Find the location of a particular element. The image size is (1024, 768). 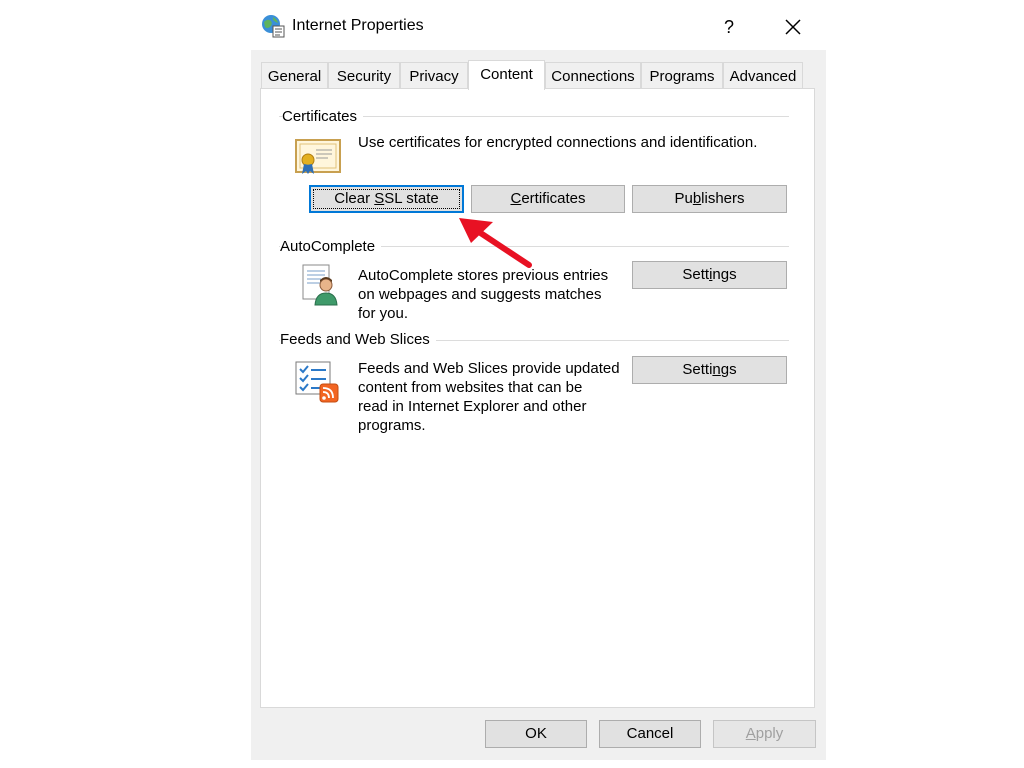

apply-button: Apply is located at coordinates (764, 734).